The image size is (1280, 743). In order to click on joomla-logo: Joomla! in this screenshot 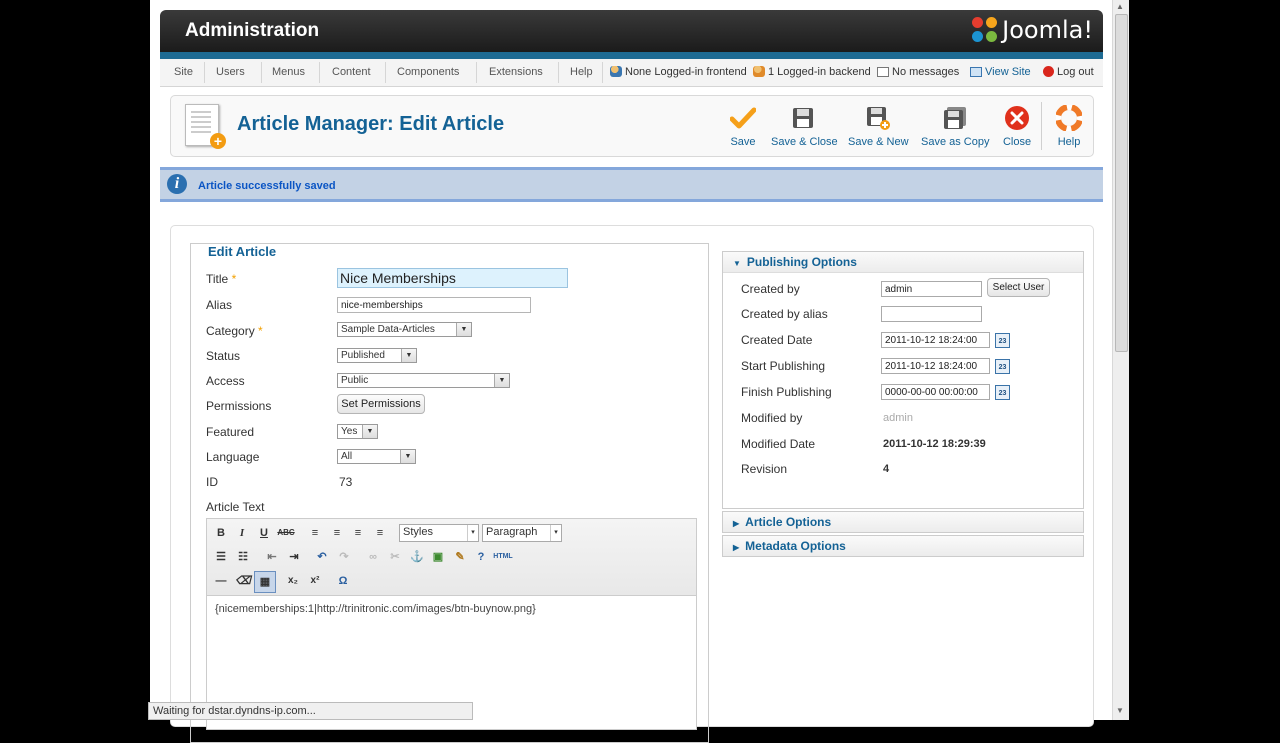, I will do `click(1032, 30)`.